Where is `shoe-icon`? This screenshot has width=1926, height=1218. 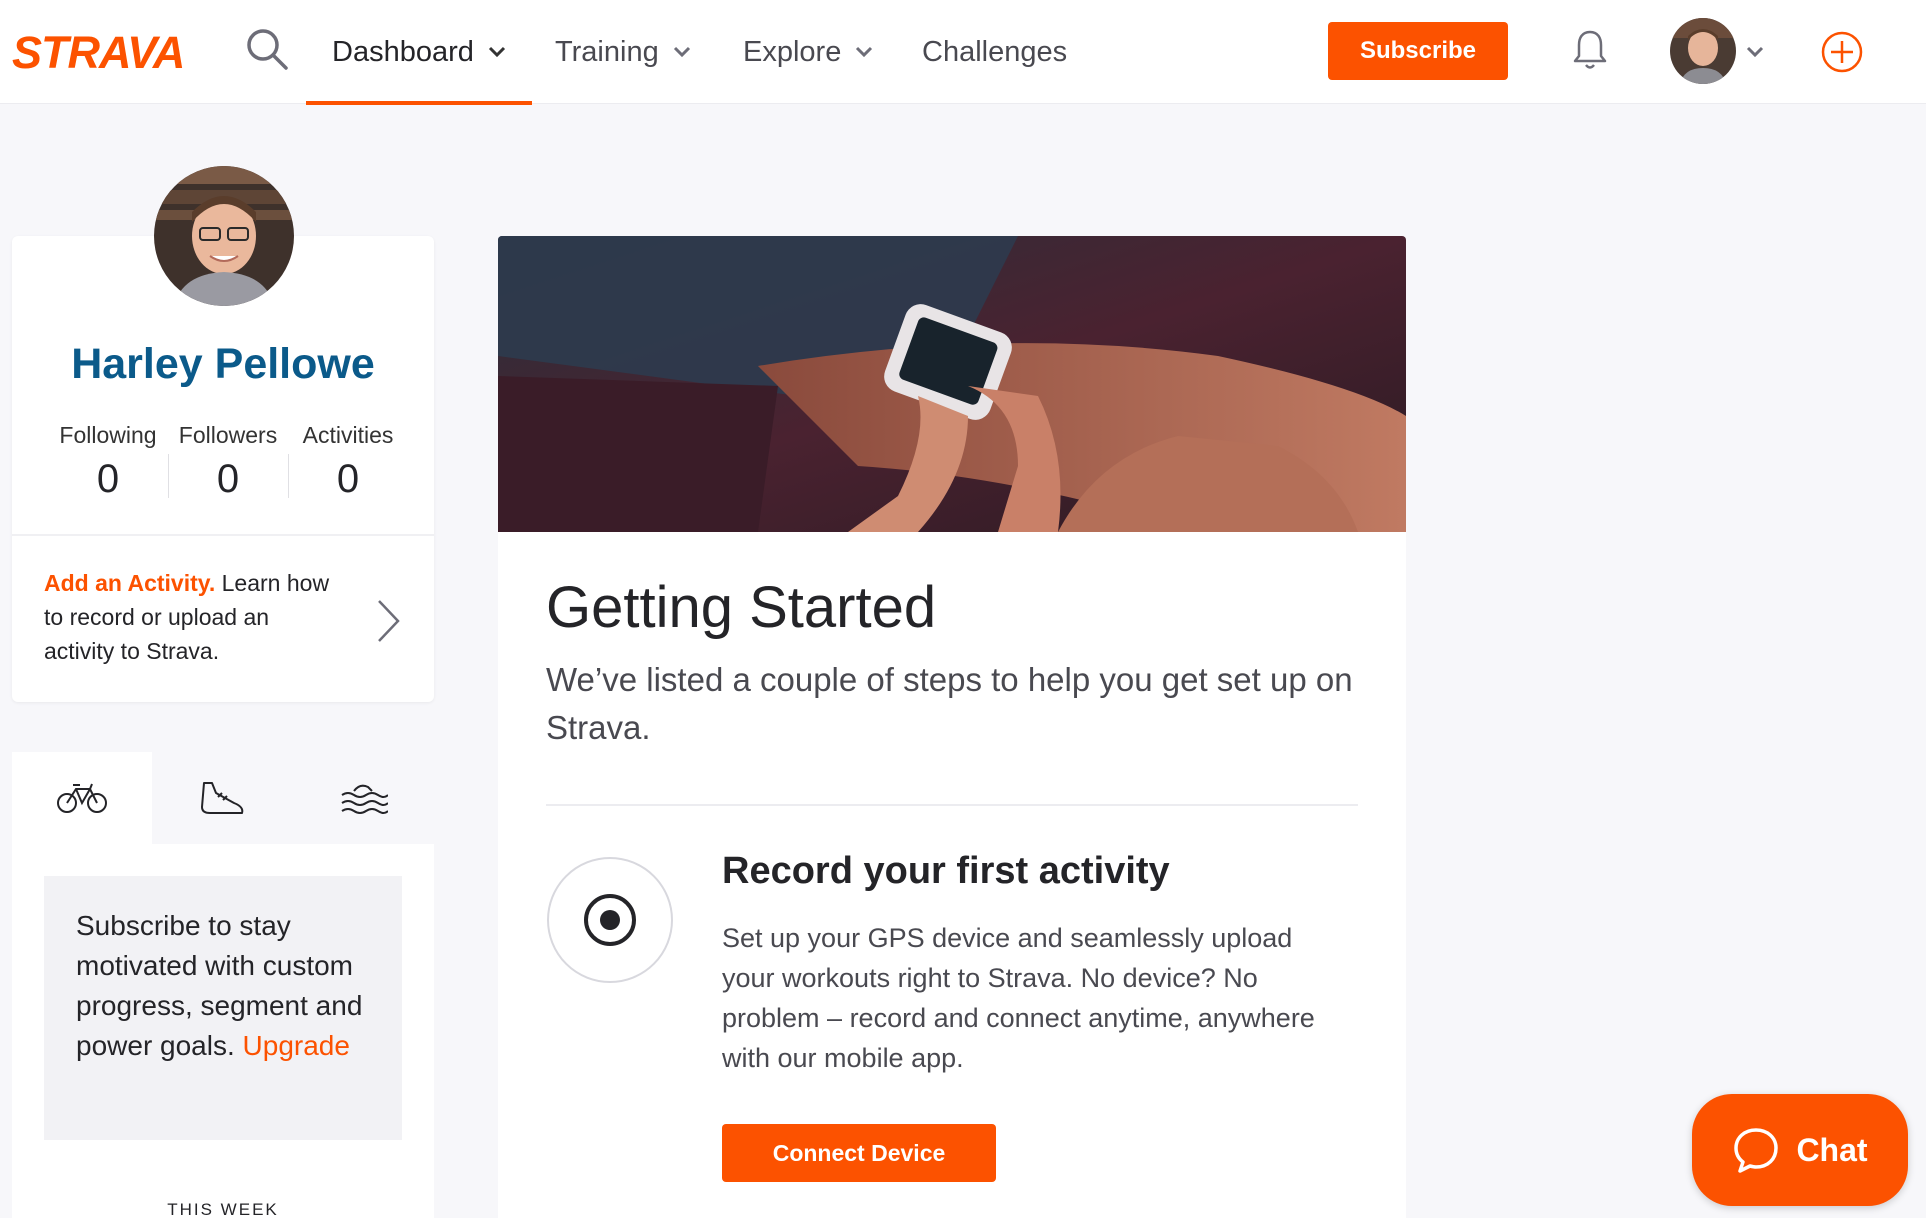
shoe-icon is located at coordinates (222, 798).